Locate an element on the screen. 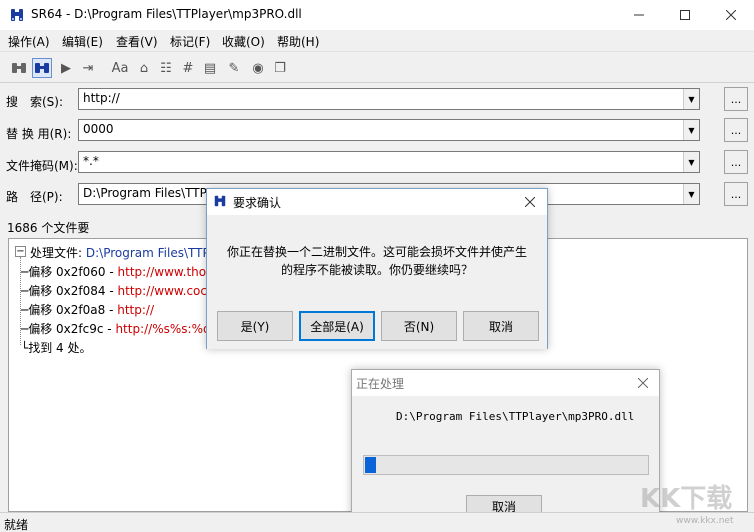  process-label: 处理文件: is located at coordinates (56, 253).